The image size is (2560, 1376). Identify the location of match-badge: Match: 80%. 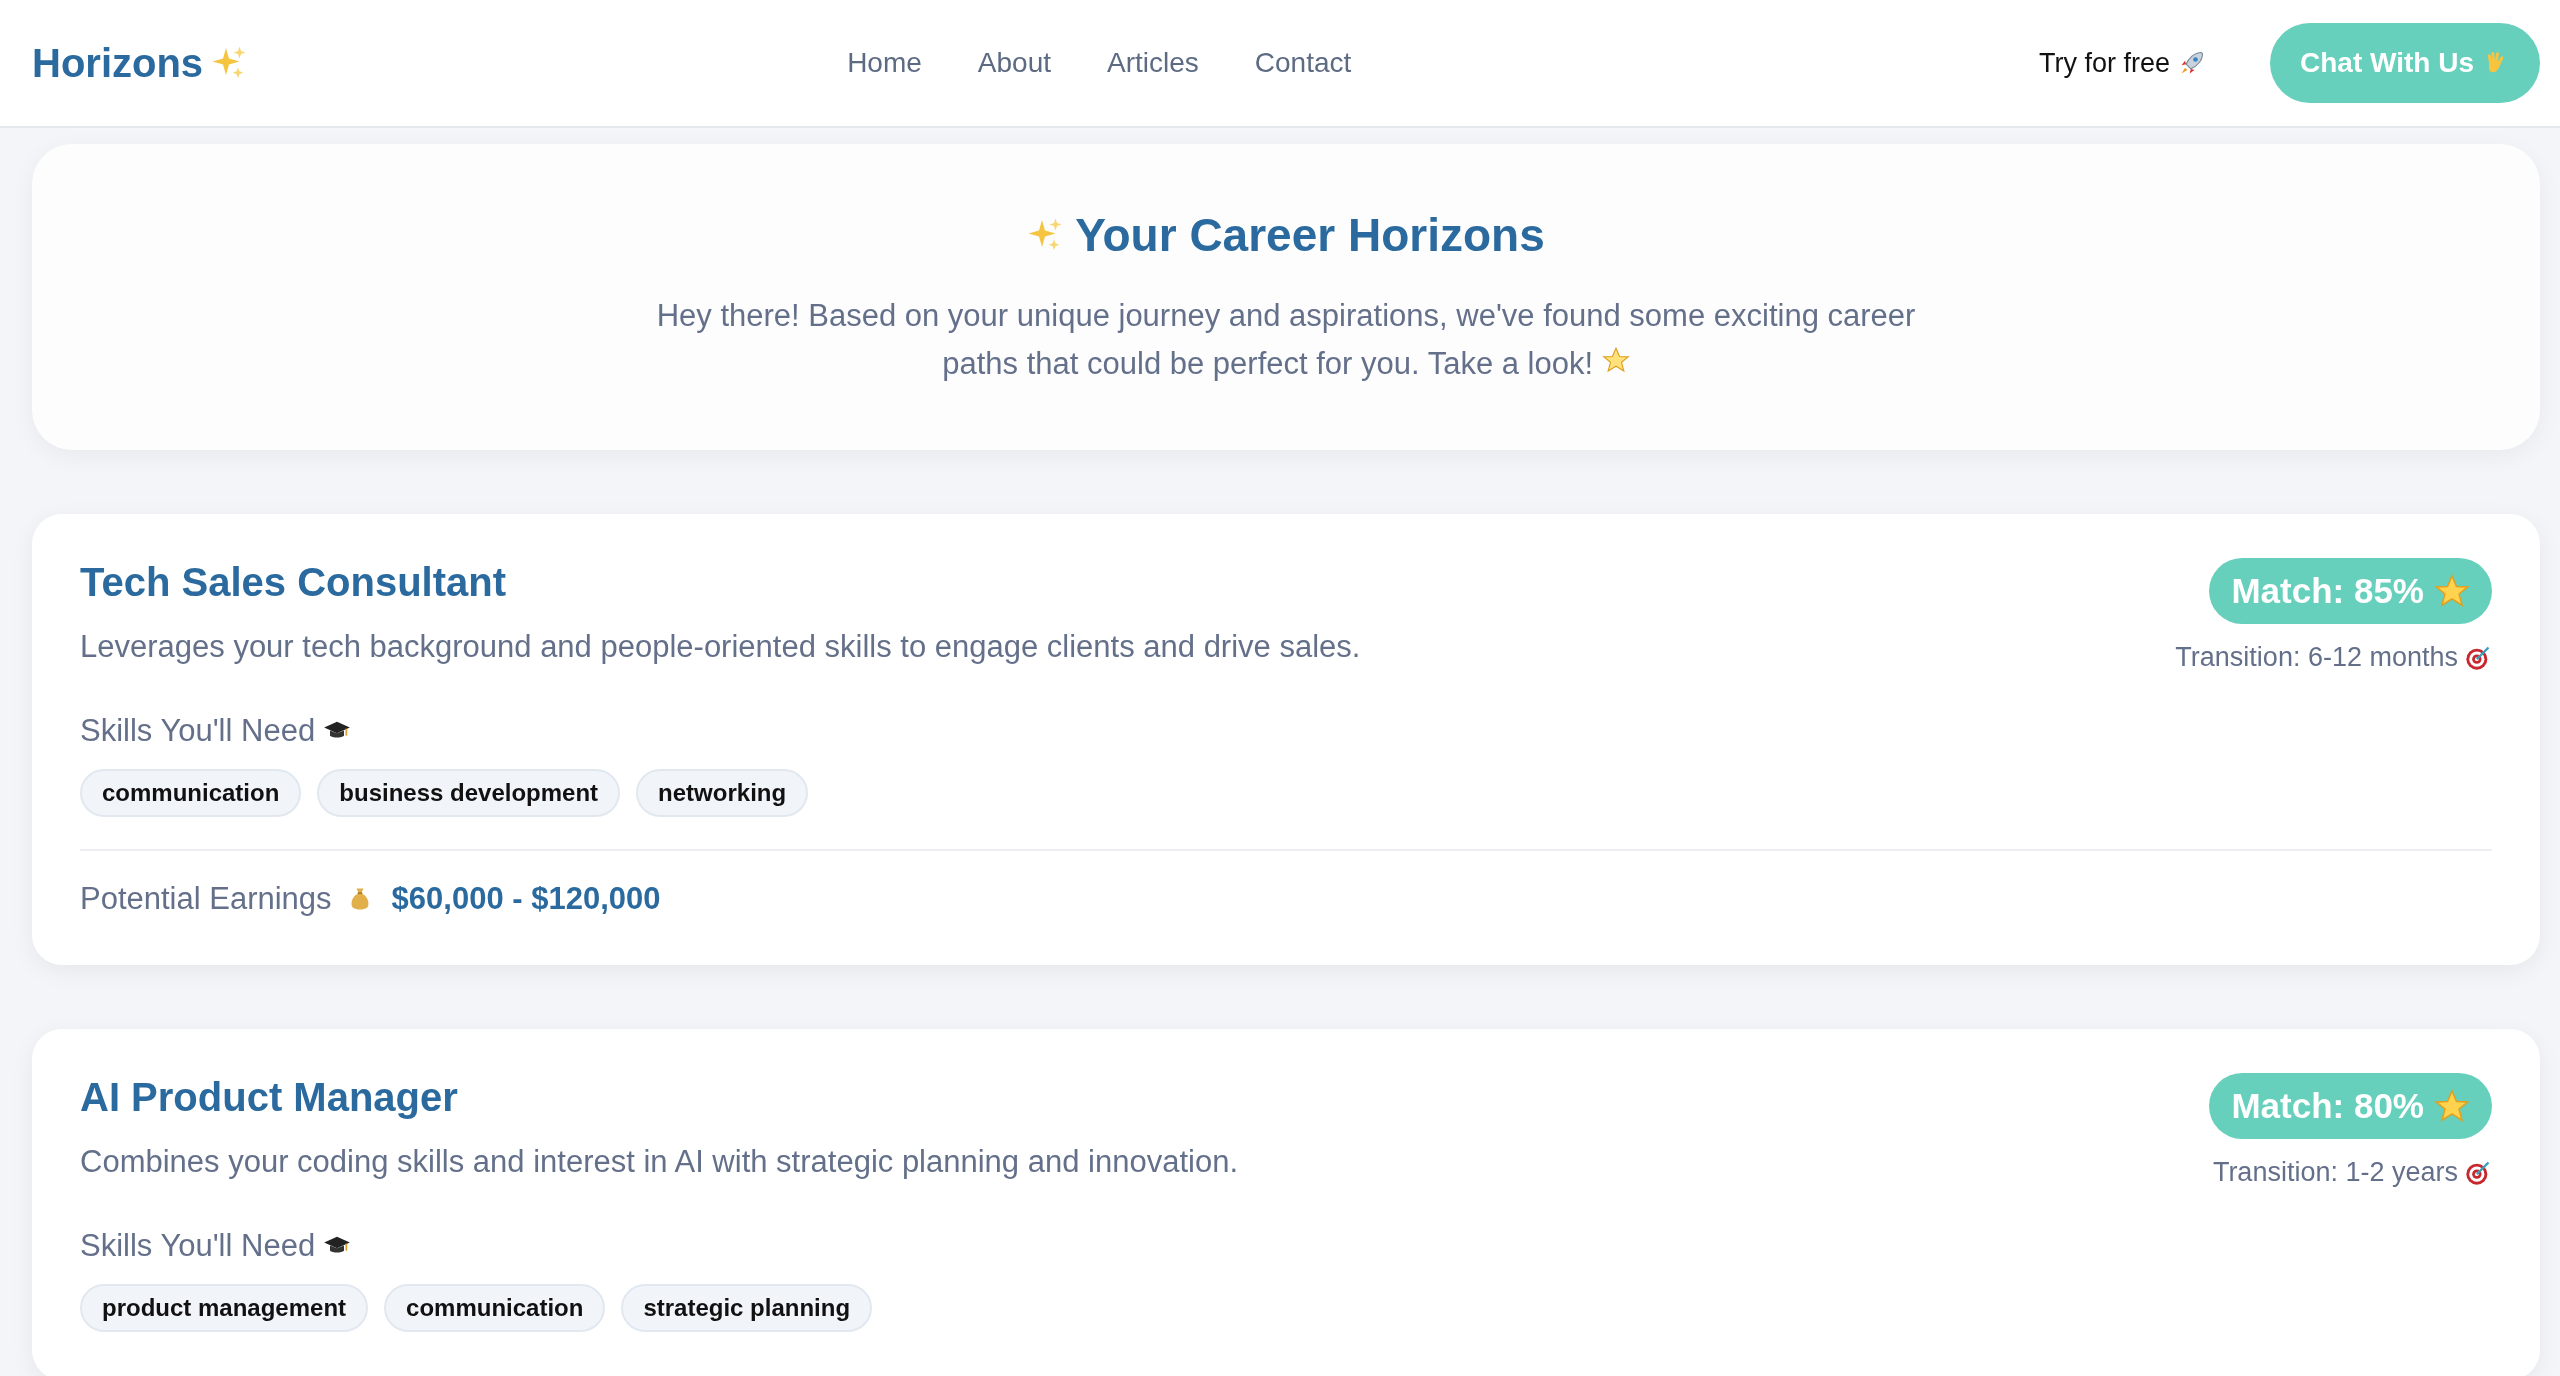
(2350, 1106).